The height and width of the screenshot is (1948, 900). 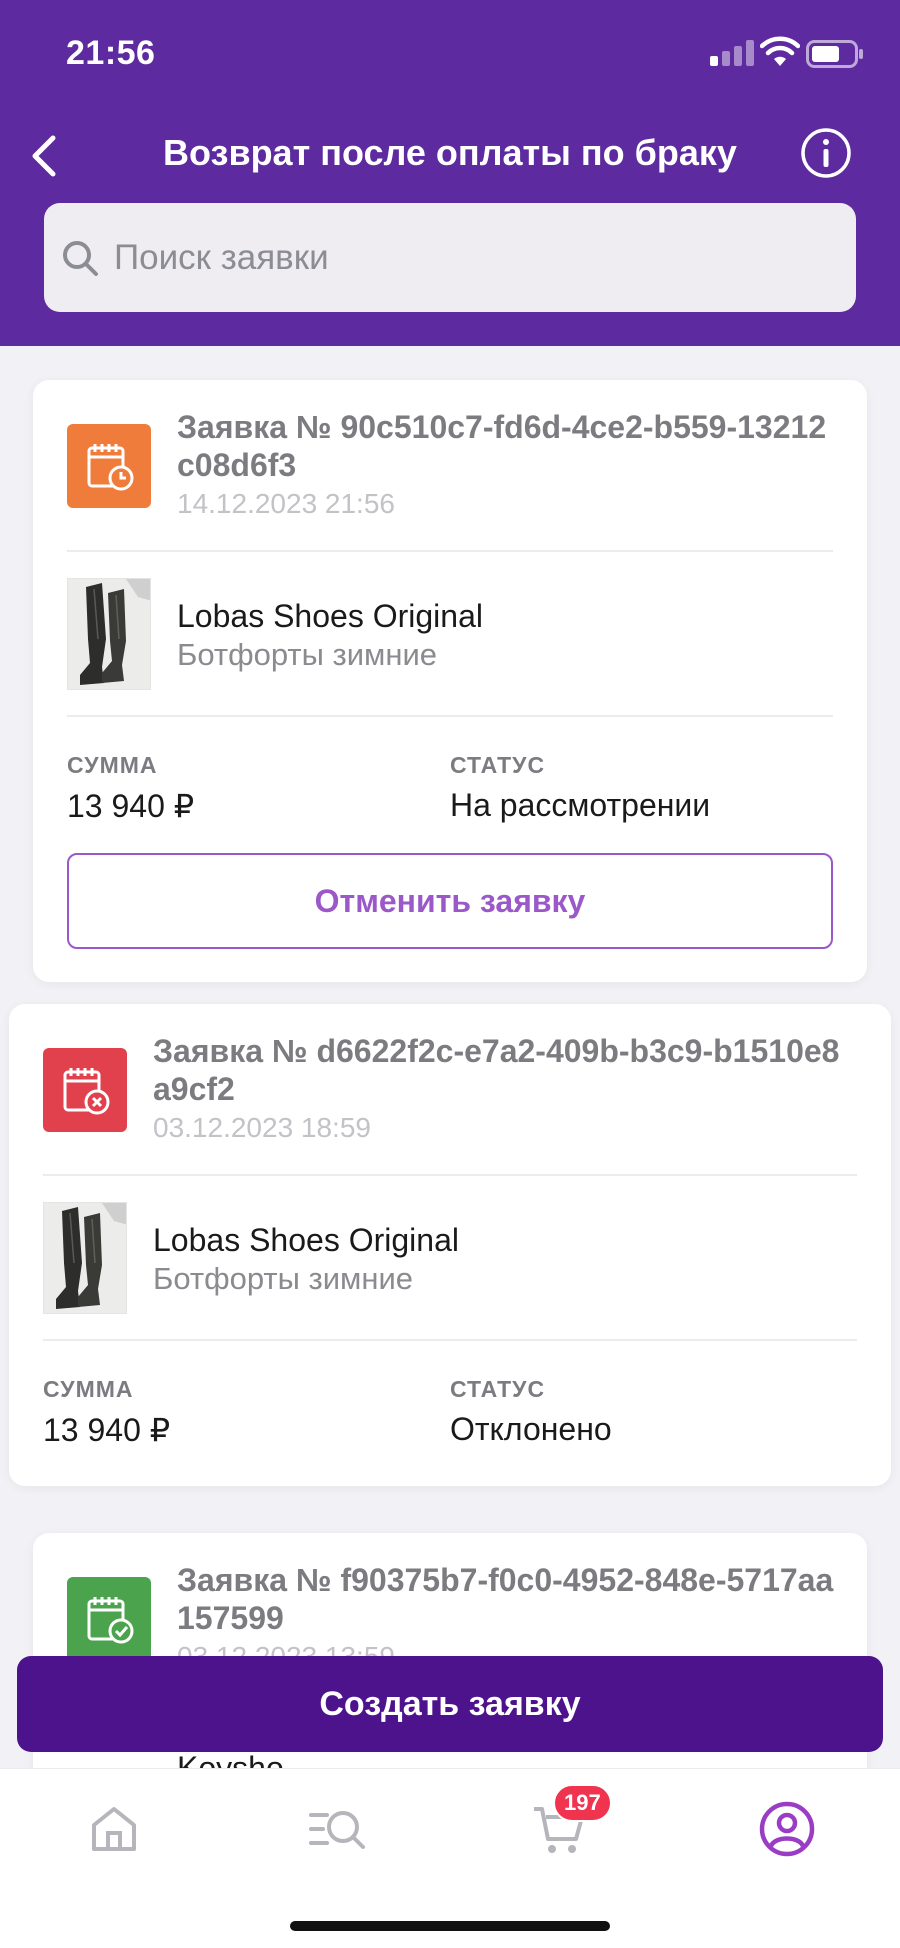 I want to click on nav-bar: Возврат после оплаты по браку, so click(x=450, y=155).